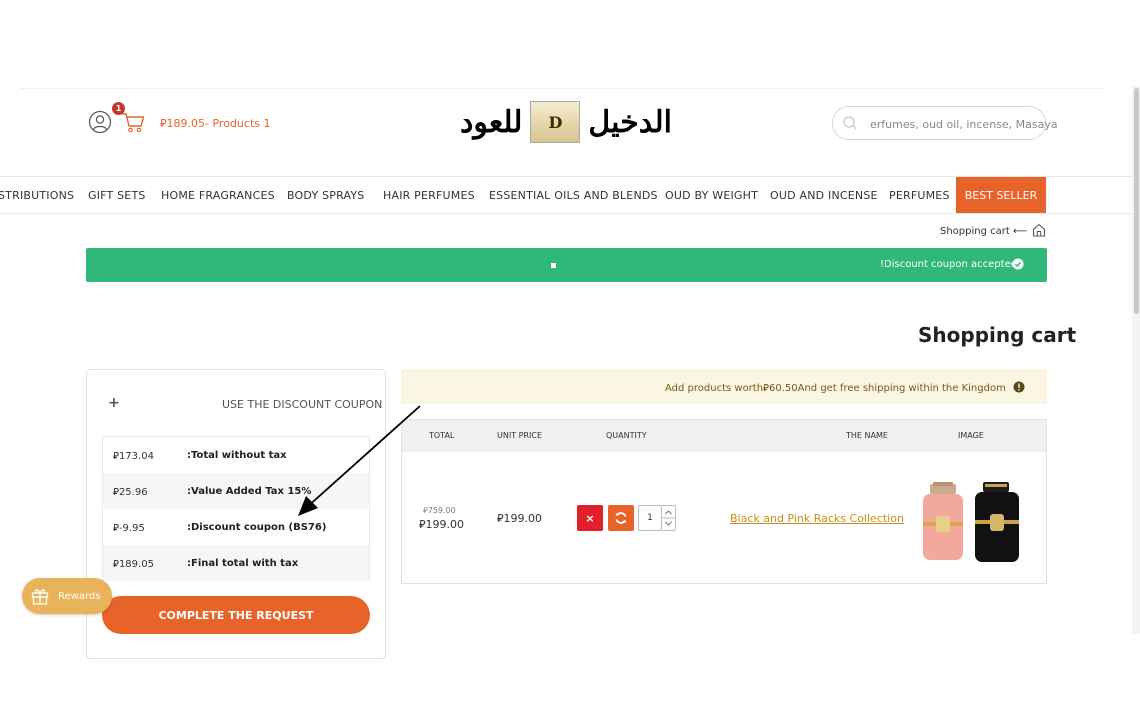 Image resolution: width=1140 pixels, height=720 pixels. What do you see at coordinates (997, 335) in the screenshot?
I see `page-title: Shopping cart` at bounding box center [997, 335].